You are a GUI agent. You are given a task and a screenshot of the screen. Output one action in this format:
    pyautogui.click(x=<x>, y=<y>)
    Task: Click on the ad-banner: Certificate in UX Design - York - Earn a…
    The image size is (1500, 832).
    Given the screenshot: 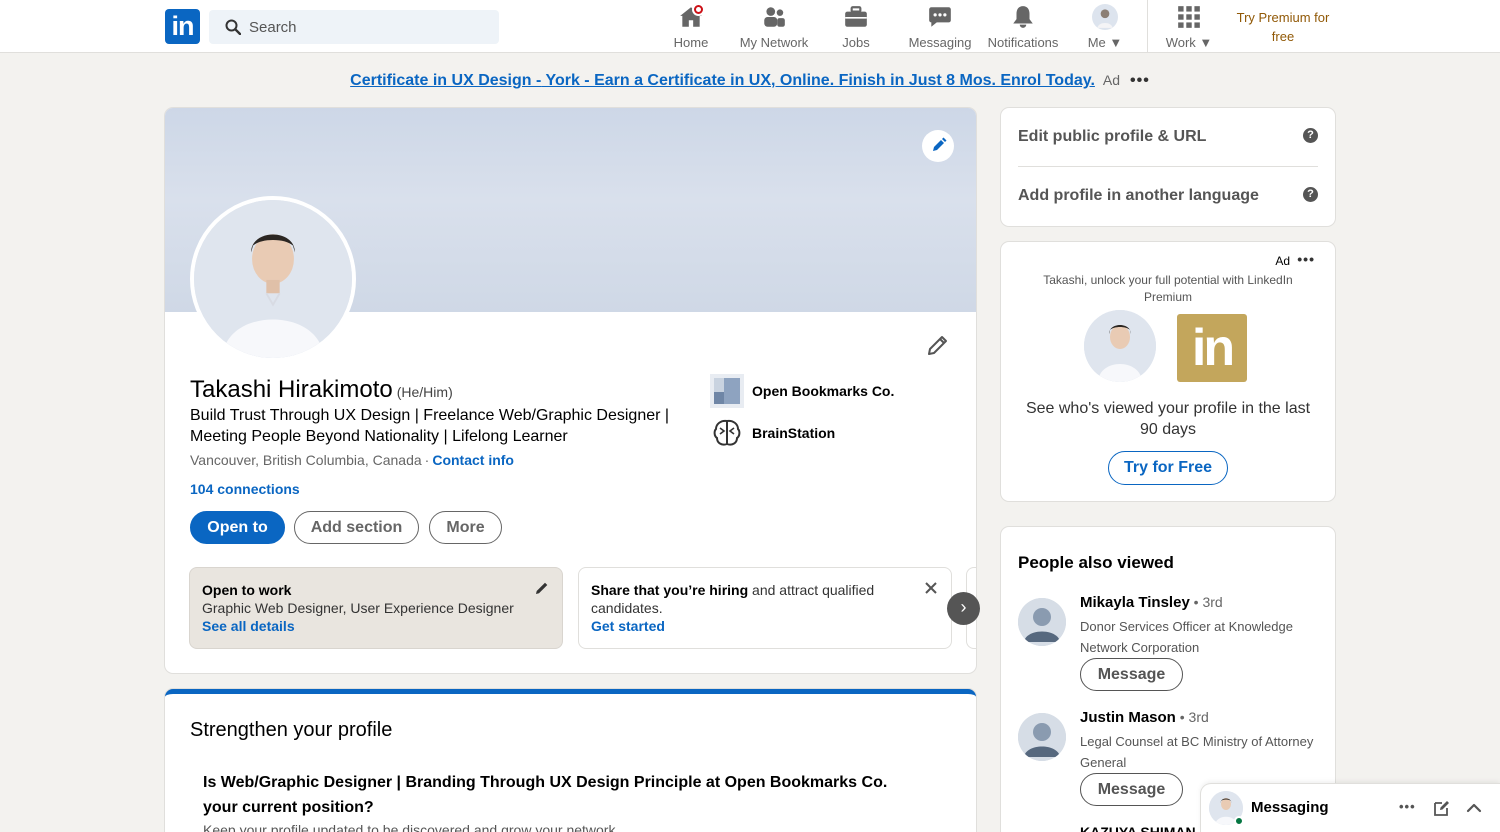 What is the action you would take?
    pyautogui.click(x=750, y=81)
    